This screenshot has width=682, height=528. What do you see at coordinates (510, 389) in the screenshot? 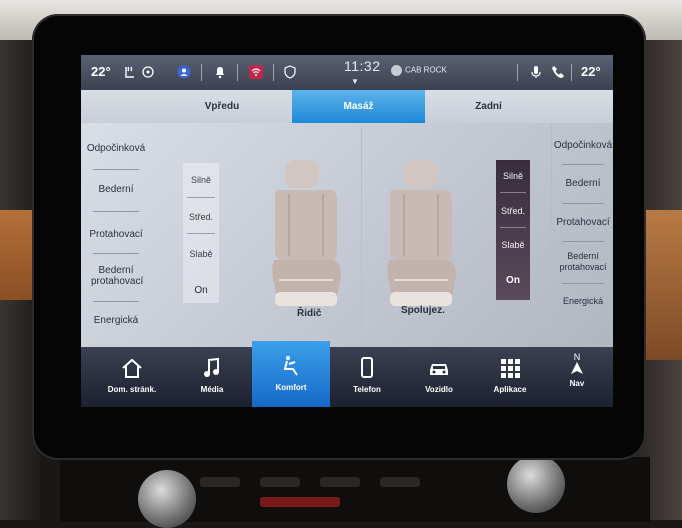
I see `nav-apps-label: Aplikace` at bounding box center [510, 389].